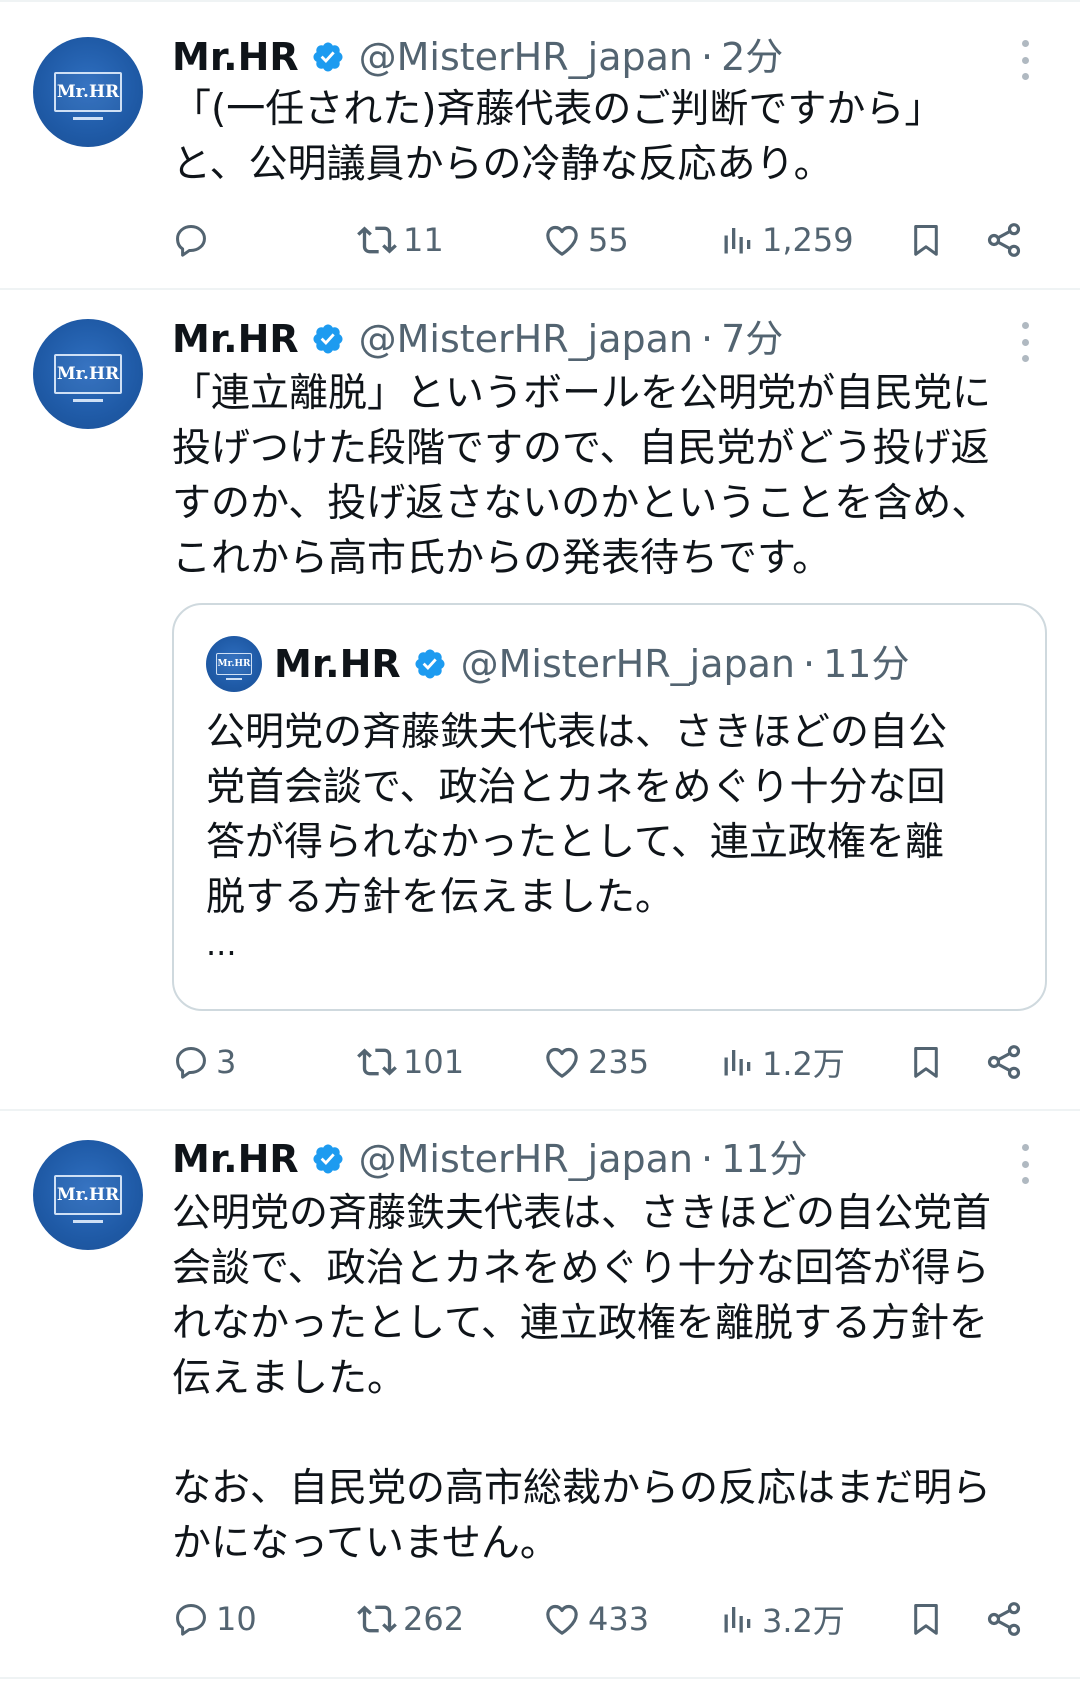 This screenshot has height=1681, width=1080. I want to click on reply-button: 3, so click(204, 1062).